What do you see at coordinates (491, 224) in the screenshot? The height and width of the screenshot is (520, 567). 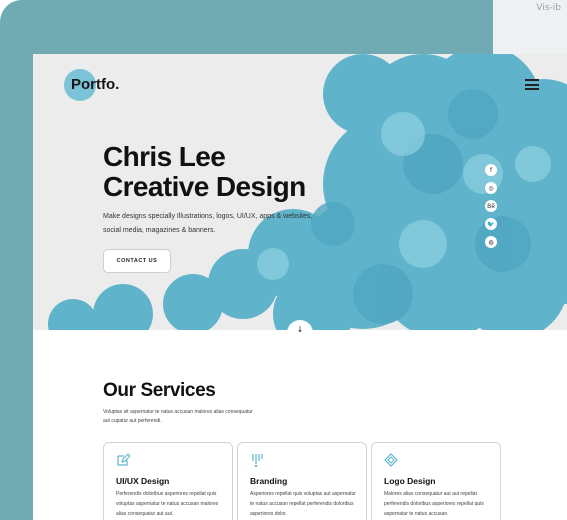 I see `twitter-icon: 🐦` at bounding box center [491, 224].